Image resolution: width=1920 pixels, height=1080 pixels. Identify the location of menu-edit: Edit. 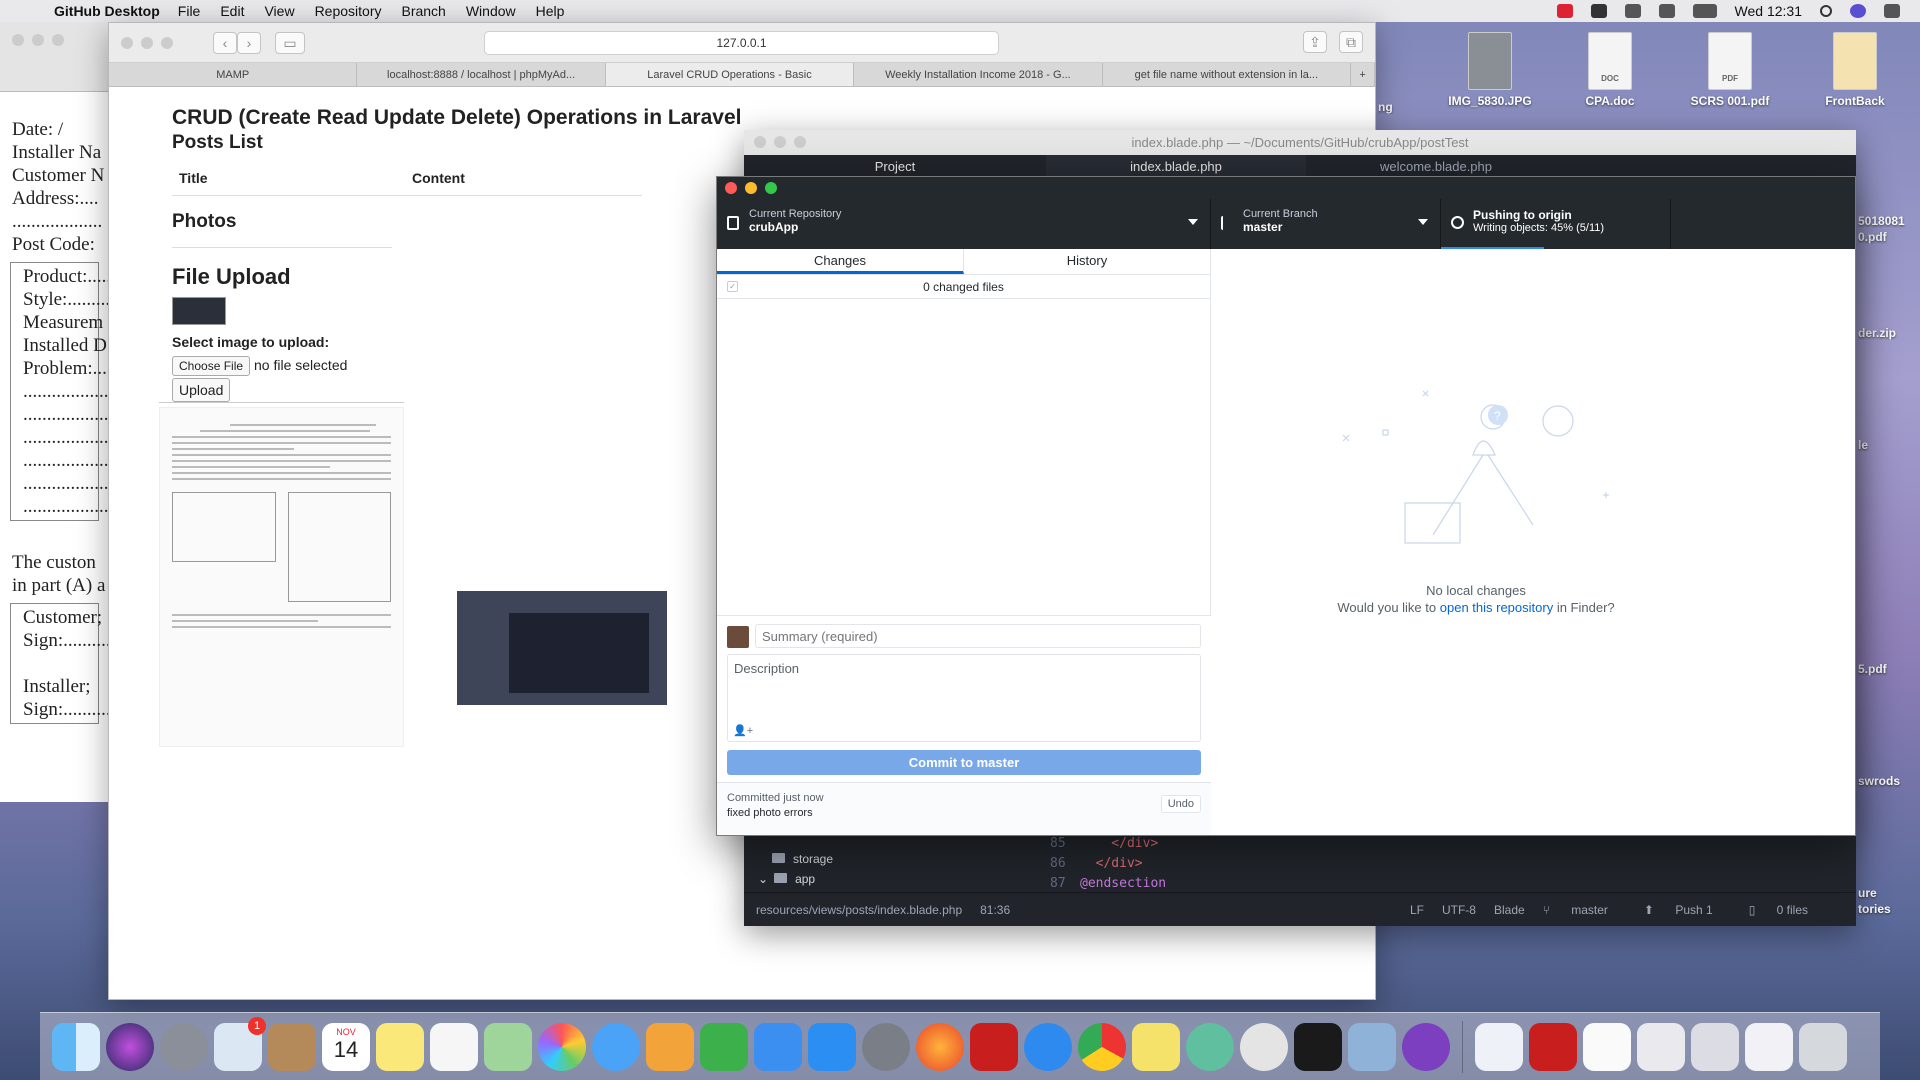
(232, 11).